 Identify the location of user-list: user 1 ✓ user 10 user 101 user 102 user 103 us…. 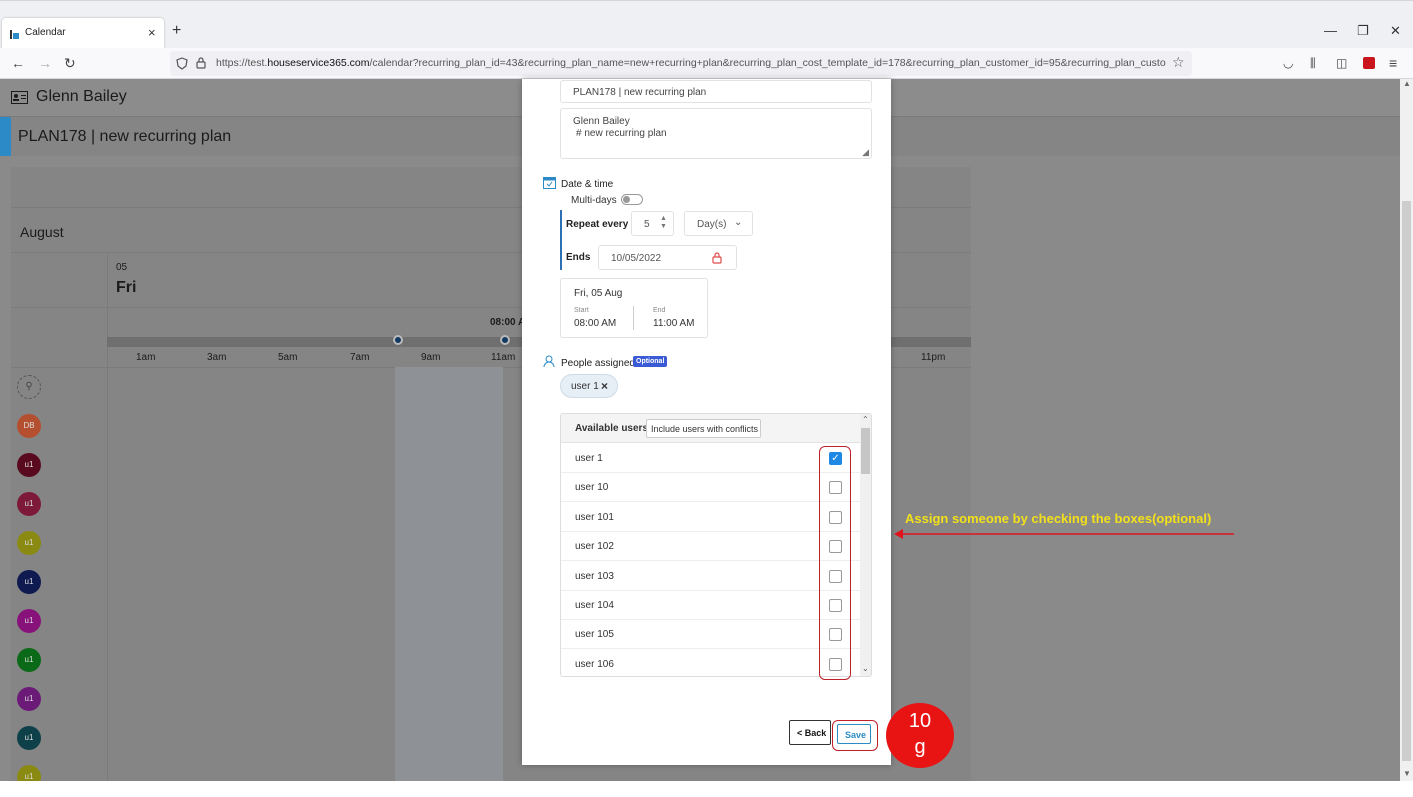
(711, 560).